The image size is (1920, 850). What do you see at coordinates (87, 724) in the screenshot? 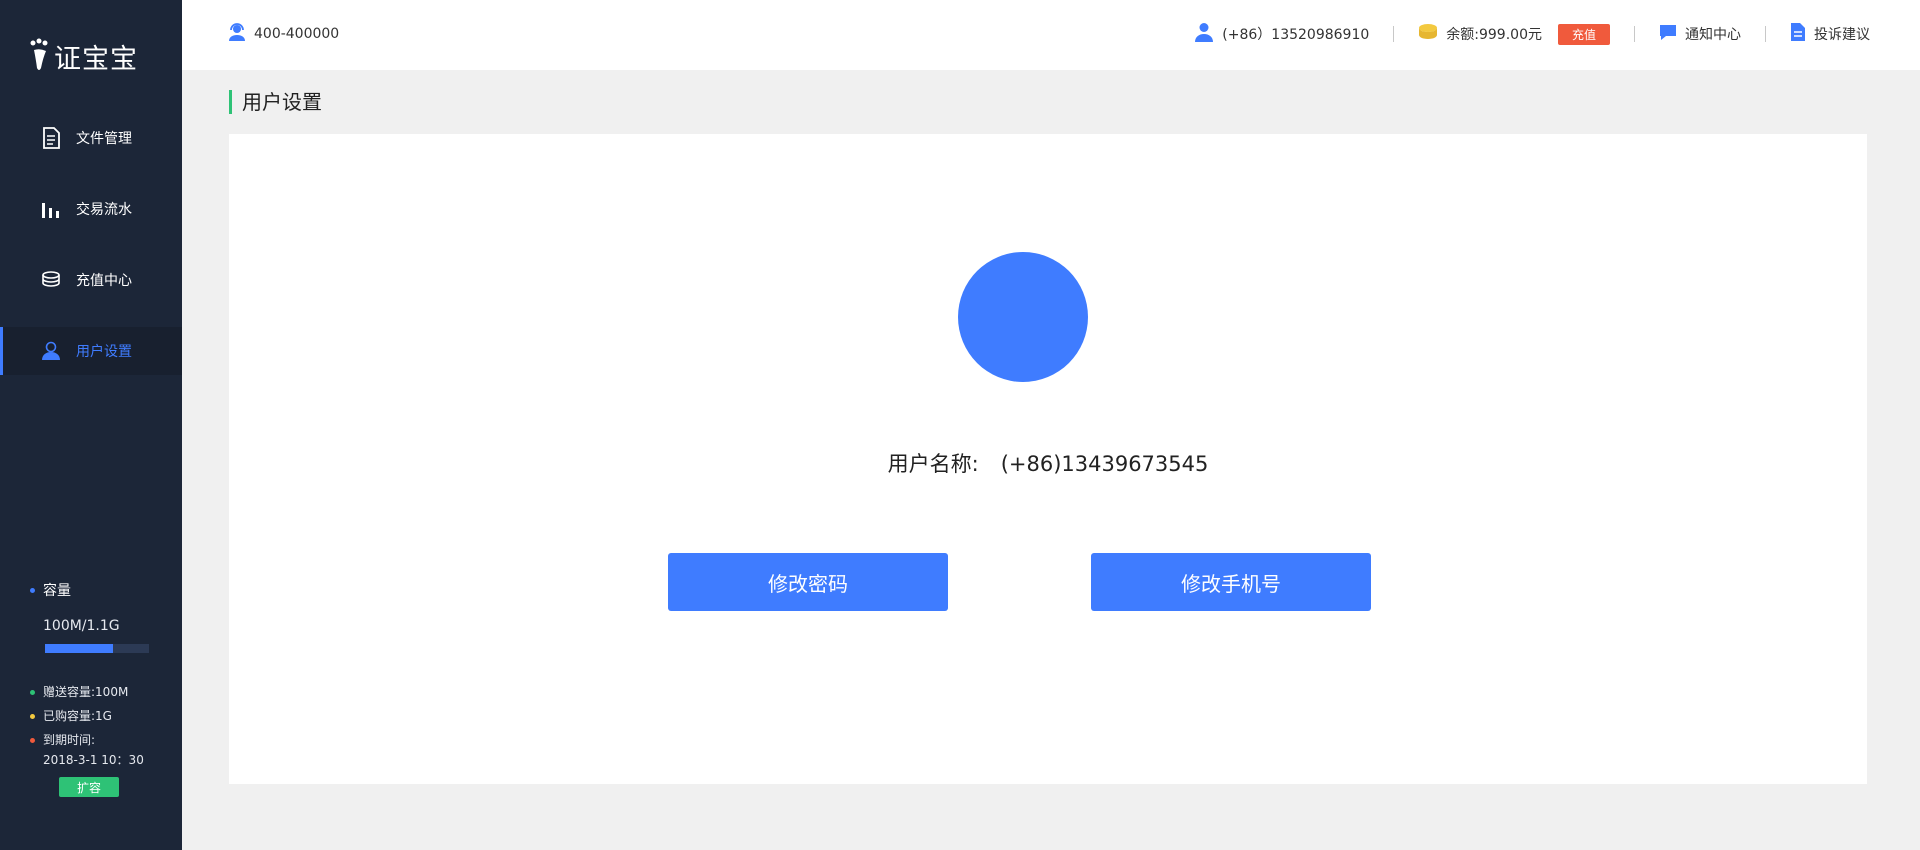
I see `capacity-details: 赠送容量:100M 已购容量:1G 到期时间: 2018-3-1 10：30` at bounding box center [87, 724].